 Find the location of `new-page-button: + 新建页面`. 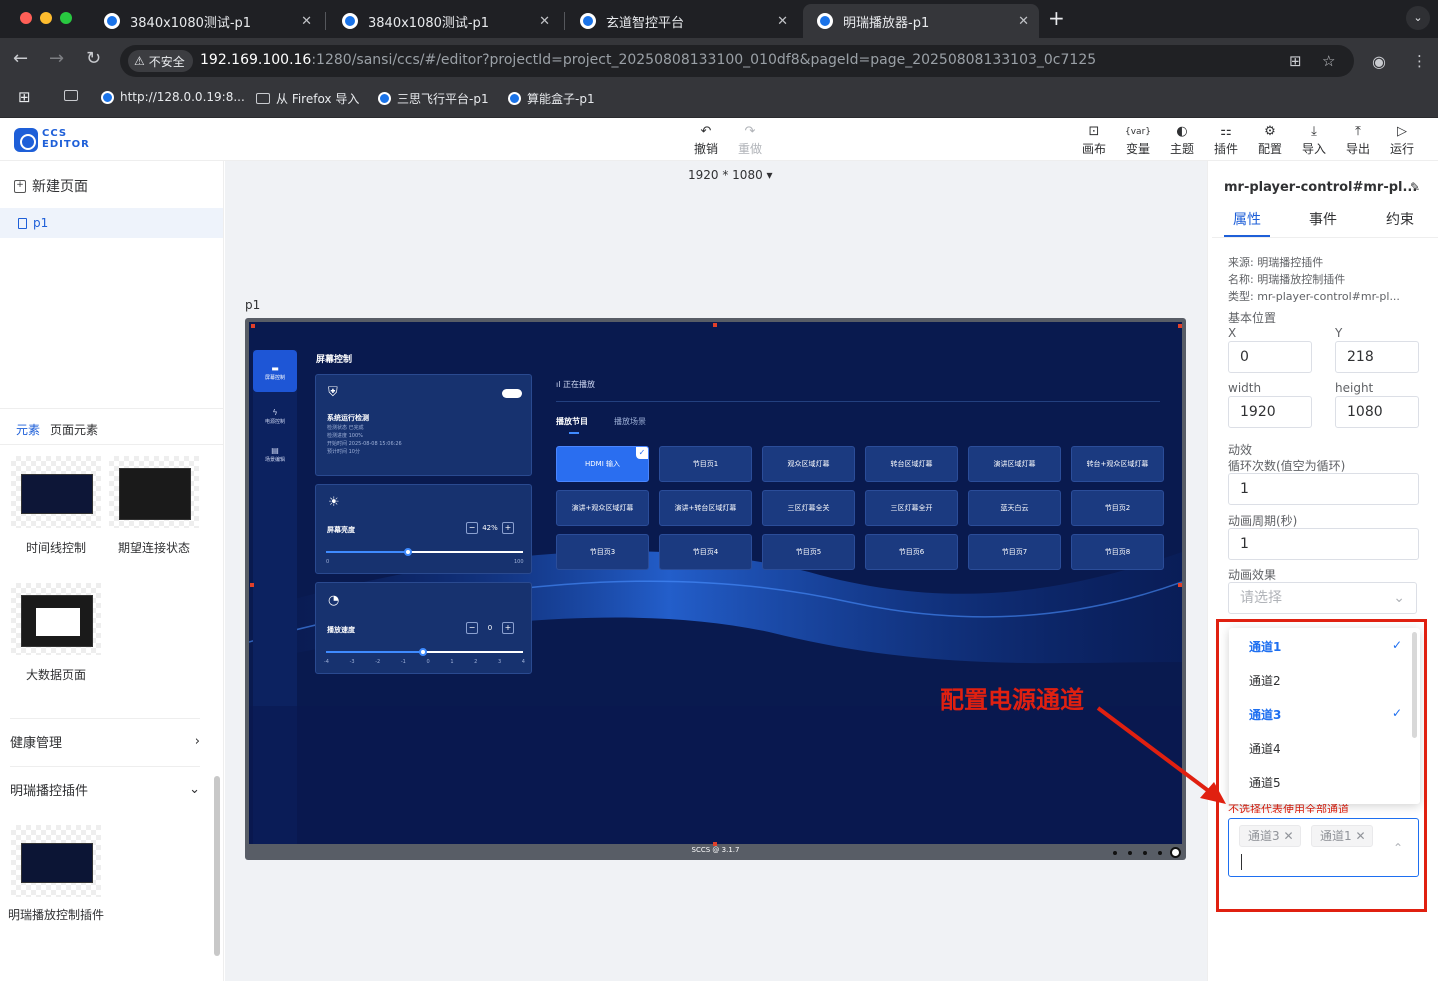

new-page-button: + 新建页面 is located at coordinates (51, 186).